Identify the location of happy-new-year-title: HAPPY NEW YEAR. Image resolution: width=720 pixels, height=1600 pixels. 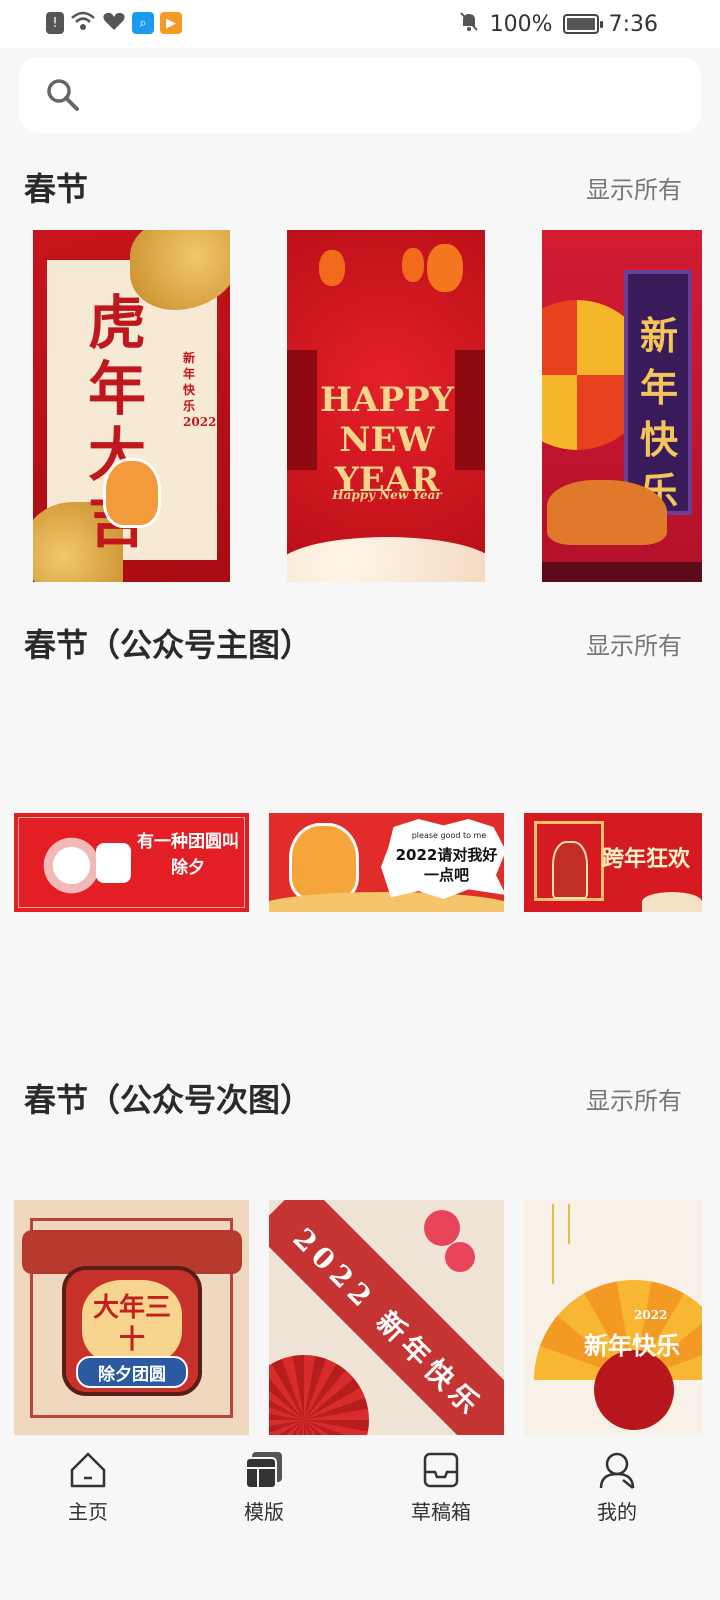
(387, 440).